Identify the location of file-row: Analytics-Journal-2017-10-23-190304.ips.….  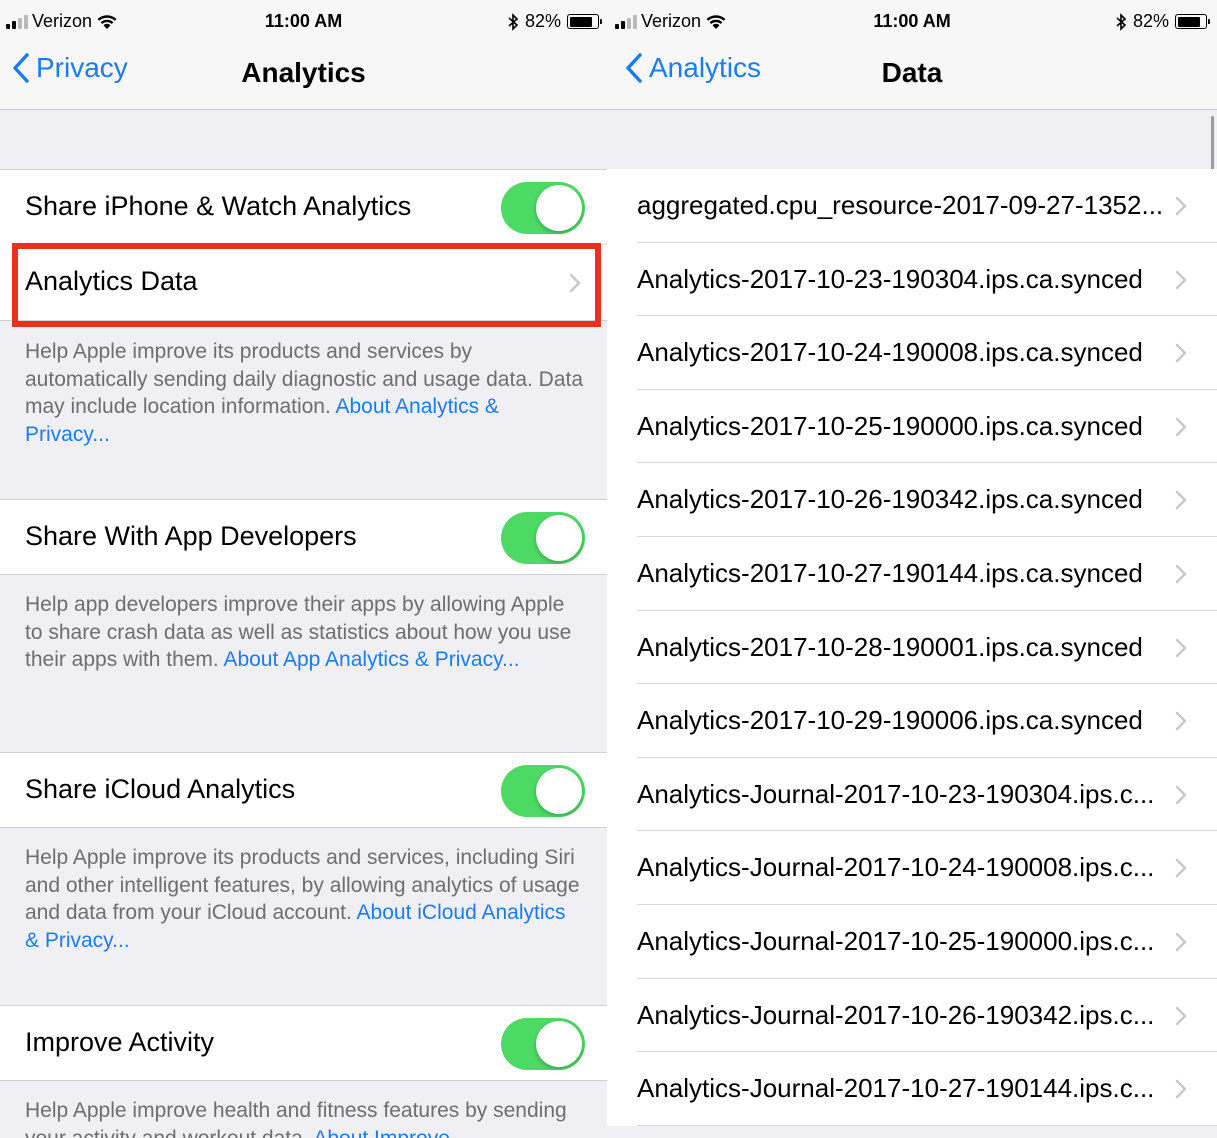
(912, 795).